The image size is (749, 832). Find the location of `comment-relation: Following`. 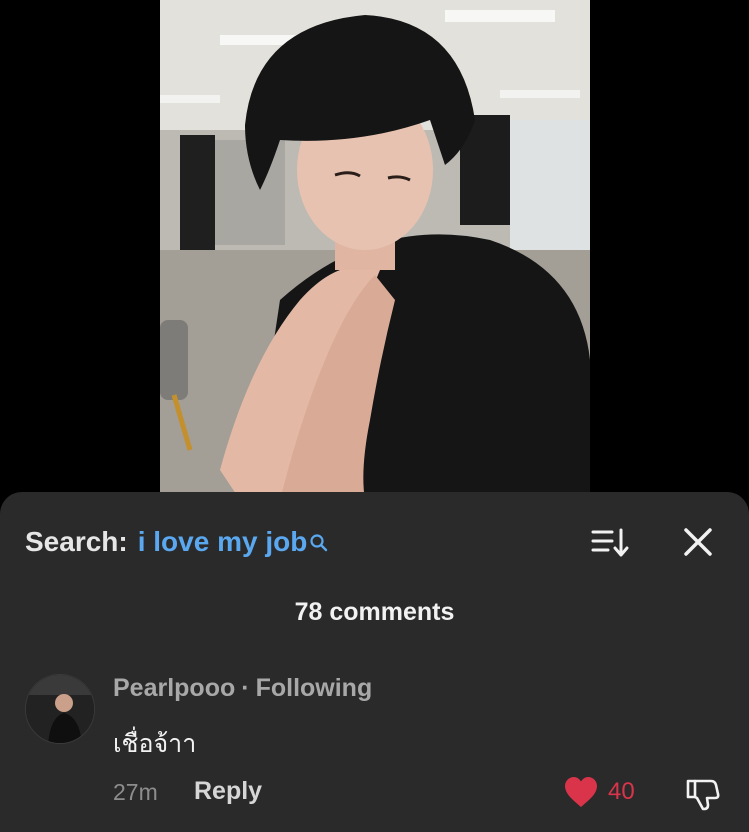

comment-relation: Following is located at coordinates (314, 688).